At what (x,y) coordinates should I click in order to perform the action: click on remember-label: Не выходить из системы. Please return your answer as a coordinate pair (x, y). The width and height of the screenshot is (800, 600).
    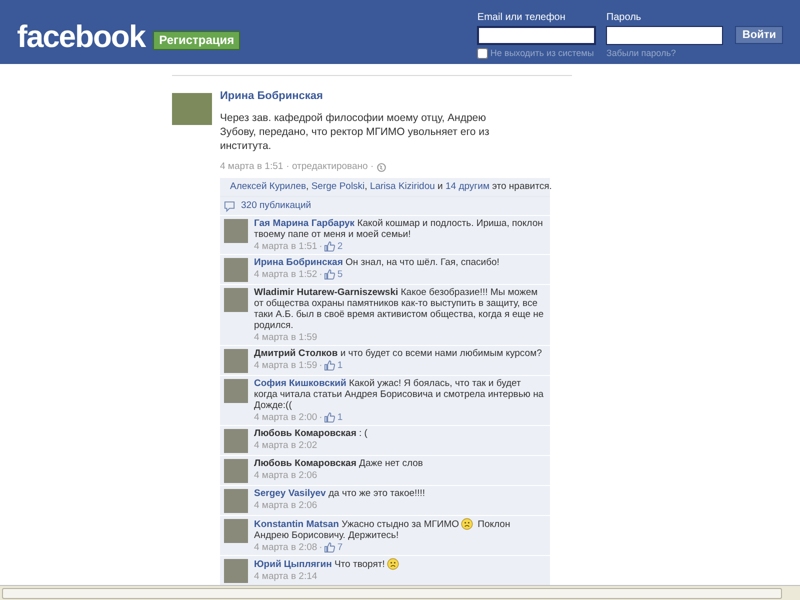
    Looking at the image, I should click on (542, 53).